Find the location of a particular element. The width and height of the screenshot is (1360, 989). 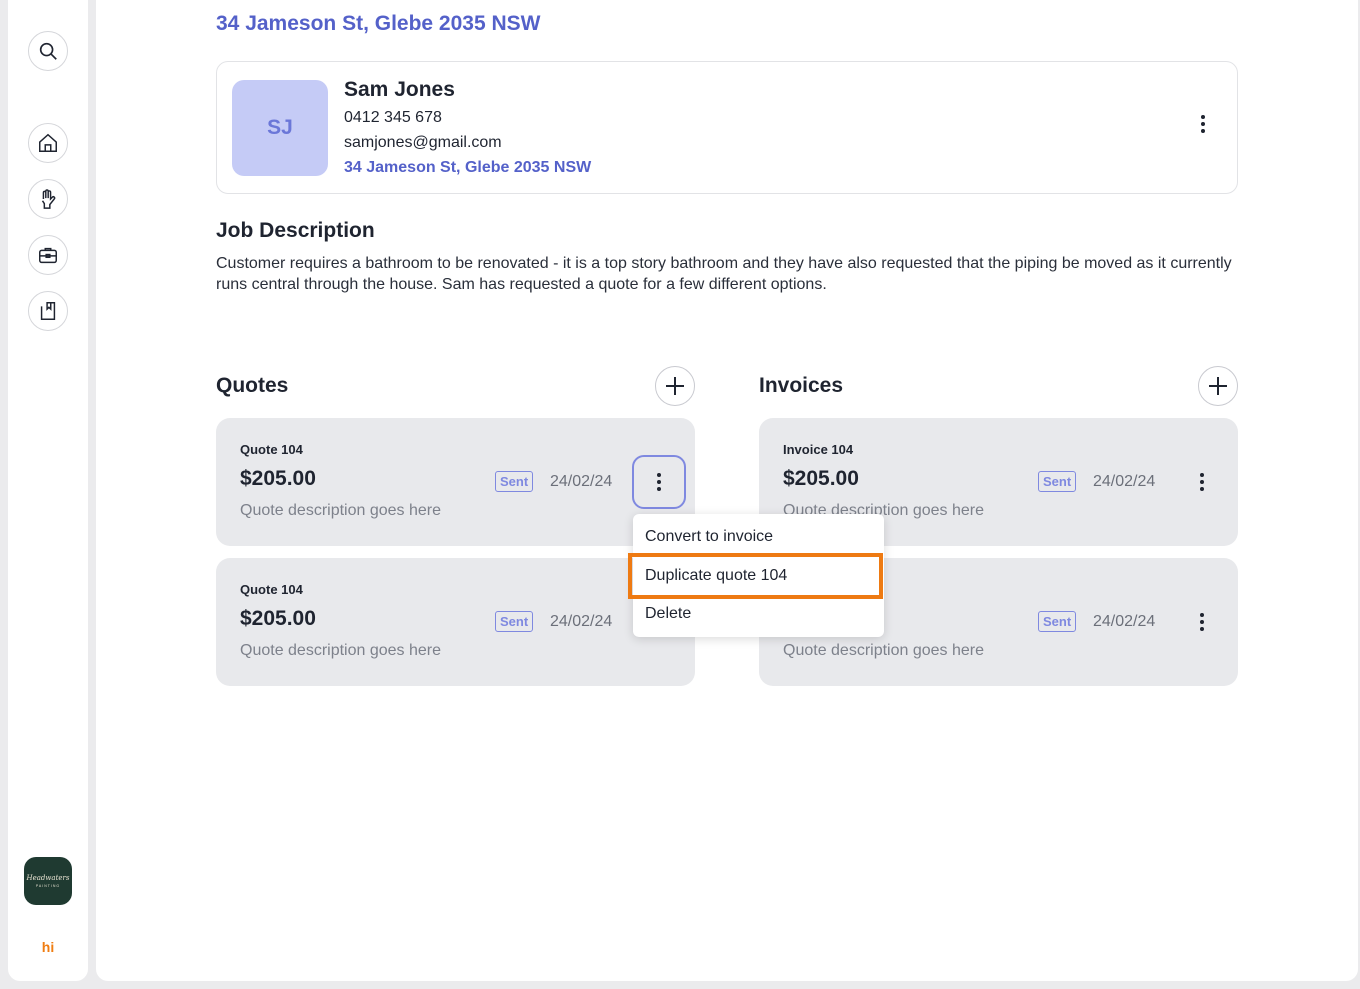

contact-name: Sam Jones is located at coordinates (399, 89).